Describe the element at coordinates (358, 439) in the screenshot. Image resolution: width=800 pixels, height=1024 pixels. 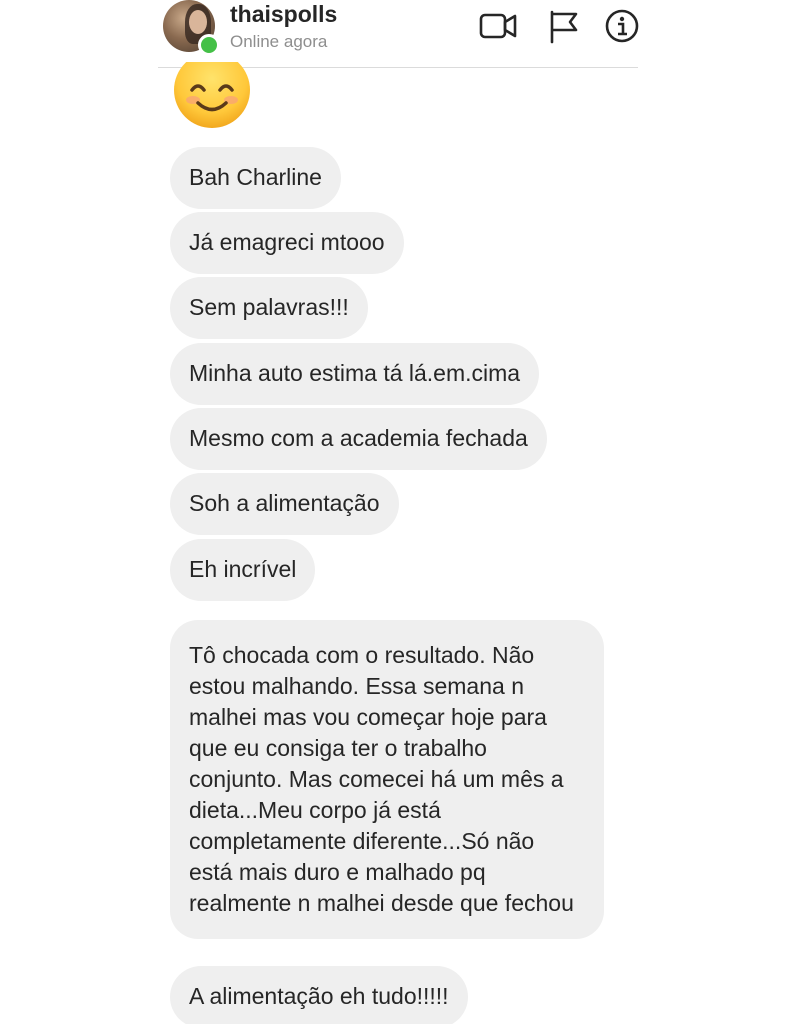
I see `message-bubble: Mesmo com a academia fechada` at that location.